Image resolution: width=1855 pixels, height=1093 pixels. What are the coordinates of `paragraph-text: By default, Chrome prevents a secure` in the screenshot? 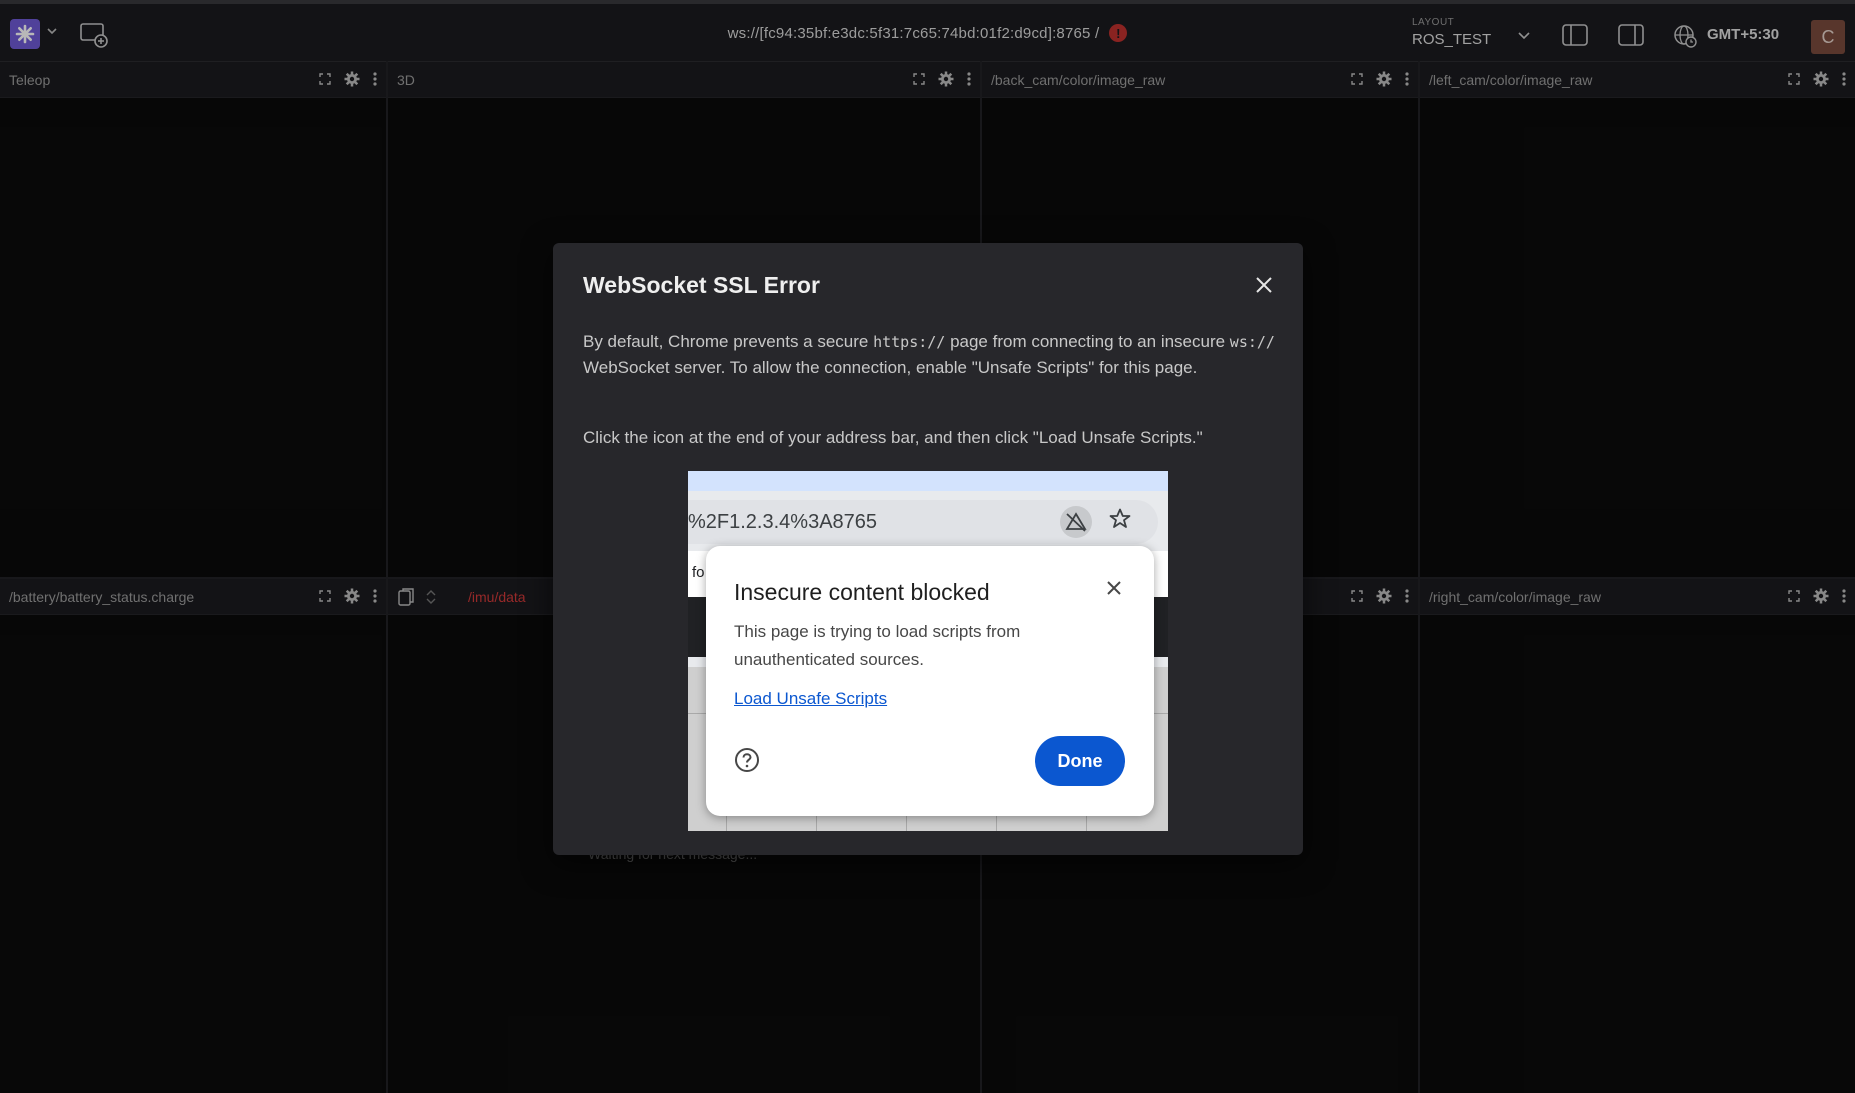 It's located at (728, 341).